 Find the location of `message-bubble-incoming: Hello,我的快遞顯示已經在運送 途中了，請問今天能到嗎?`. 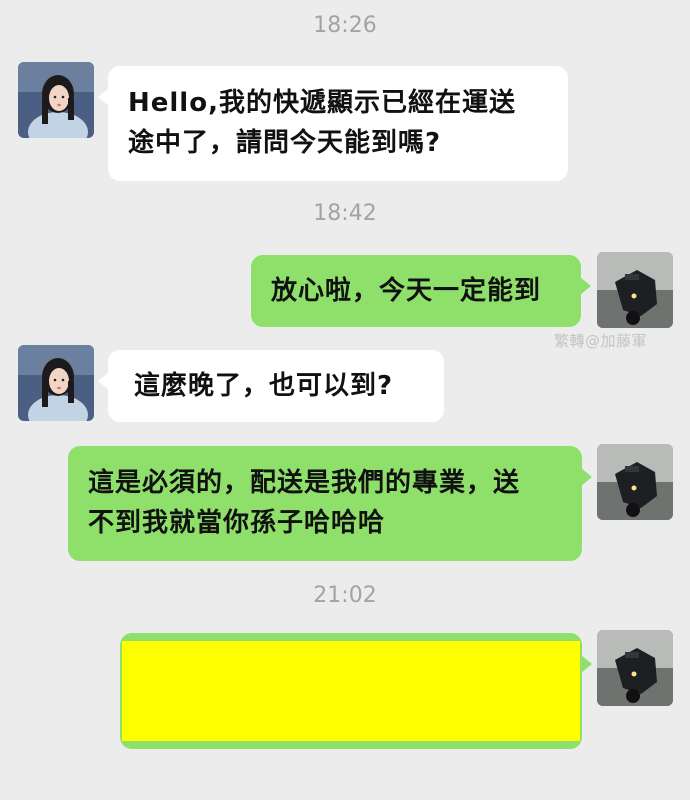

message-bubble-incoming: Hello,我的快遞顯示已經在運送 途中了，請問今天能到嗎? is located at coordinates (333, 123).